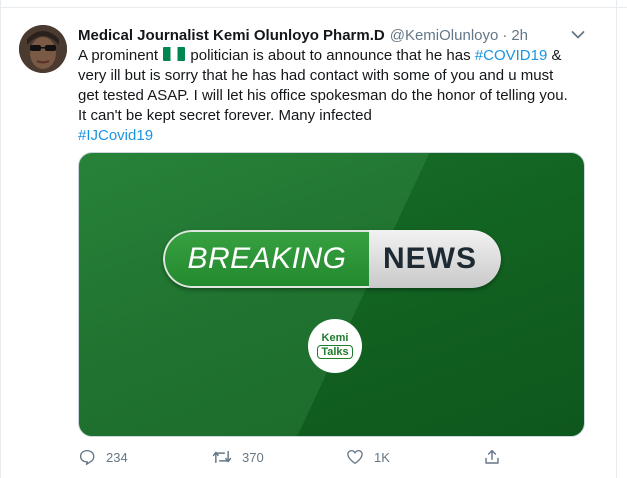  I want to click on reply-icon, so click(87, 457).